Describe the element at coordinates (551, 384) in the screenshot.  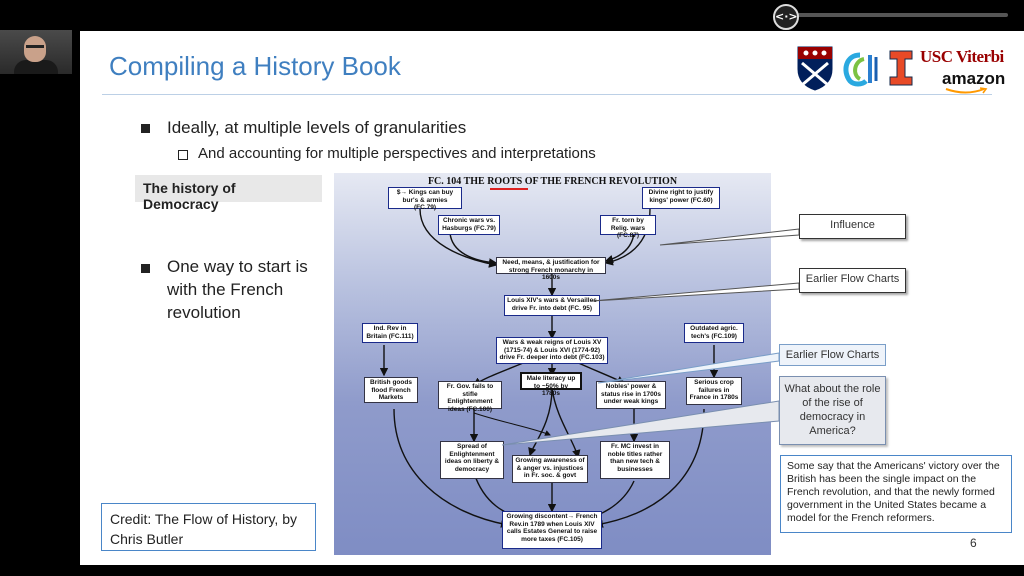
I see `fc-box-male-literacy: Male literacy up to ~50% by 1780s` at that location.